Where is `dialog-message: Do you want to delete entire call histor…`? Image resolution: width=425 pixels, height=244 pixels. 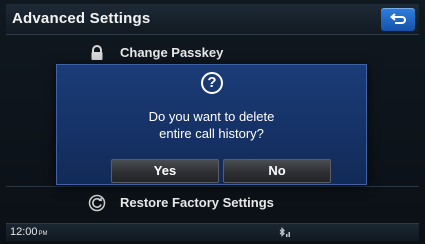
dialog-message: Do you want to delete entire call histor… is located at coordinates (211, 125).